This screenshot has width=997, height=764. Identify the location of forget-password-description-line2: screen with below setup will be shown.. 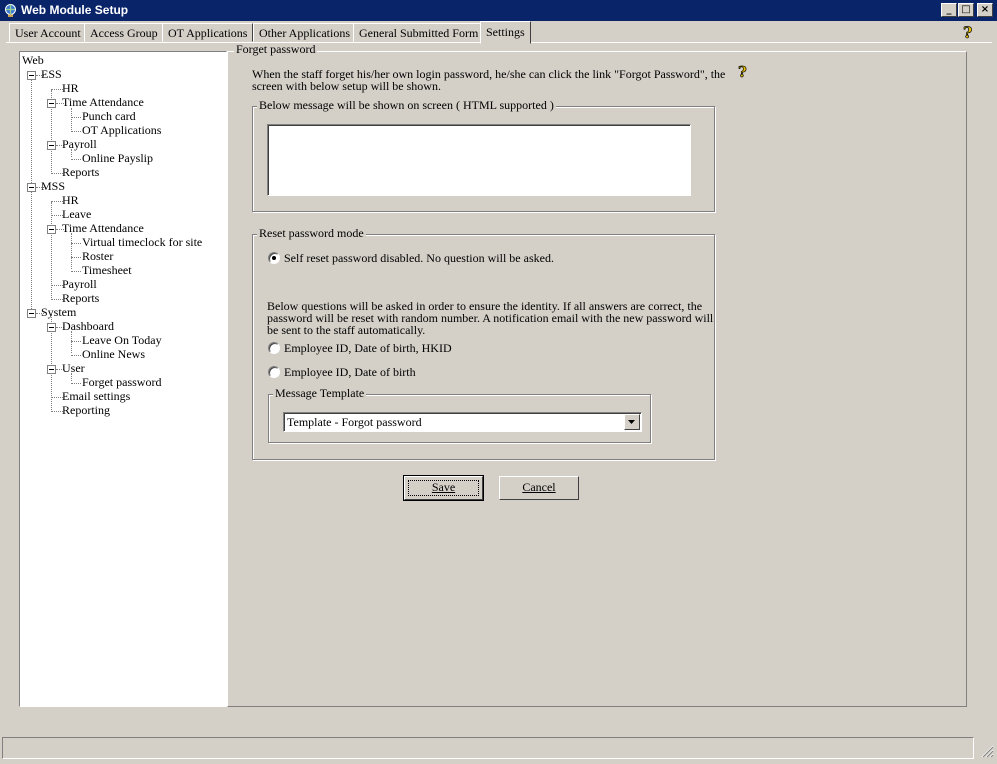
(346, 86).